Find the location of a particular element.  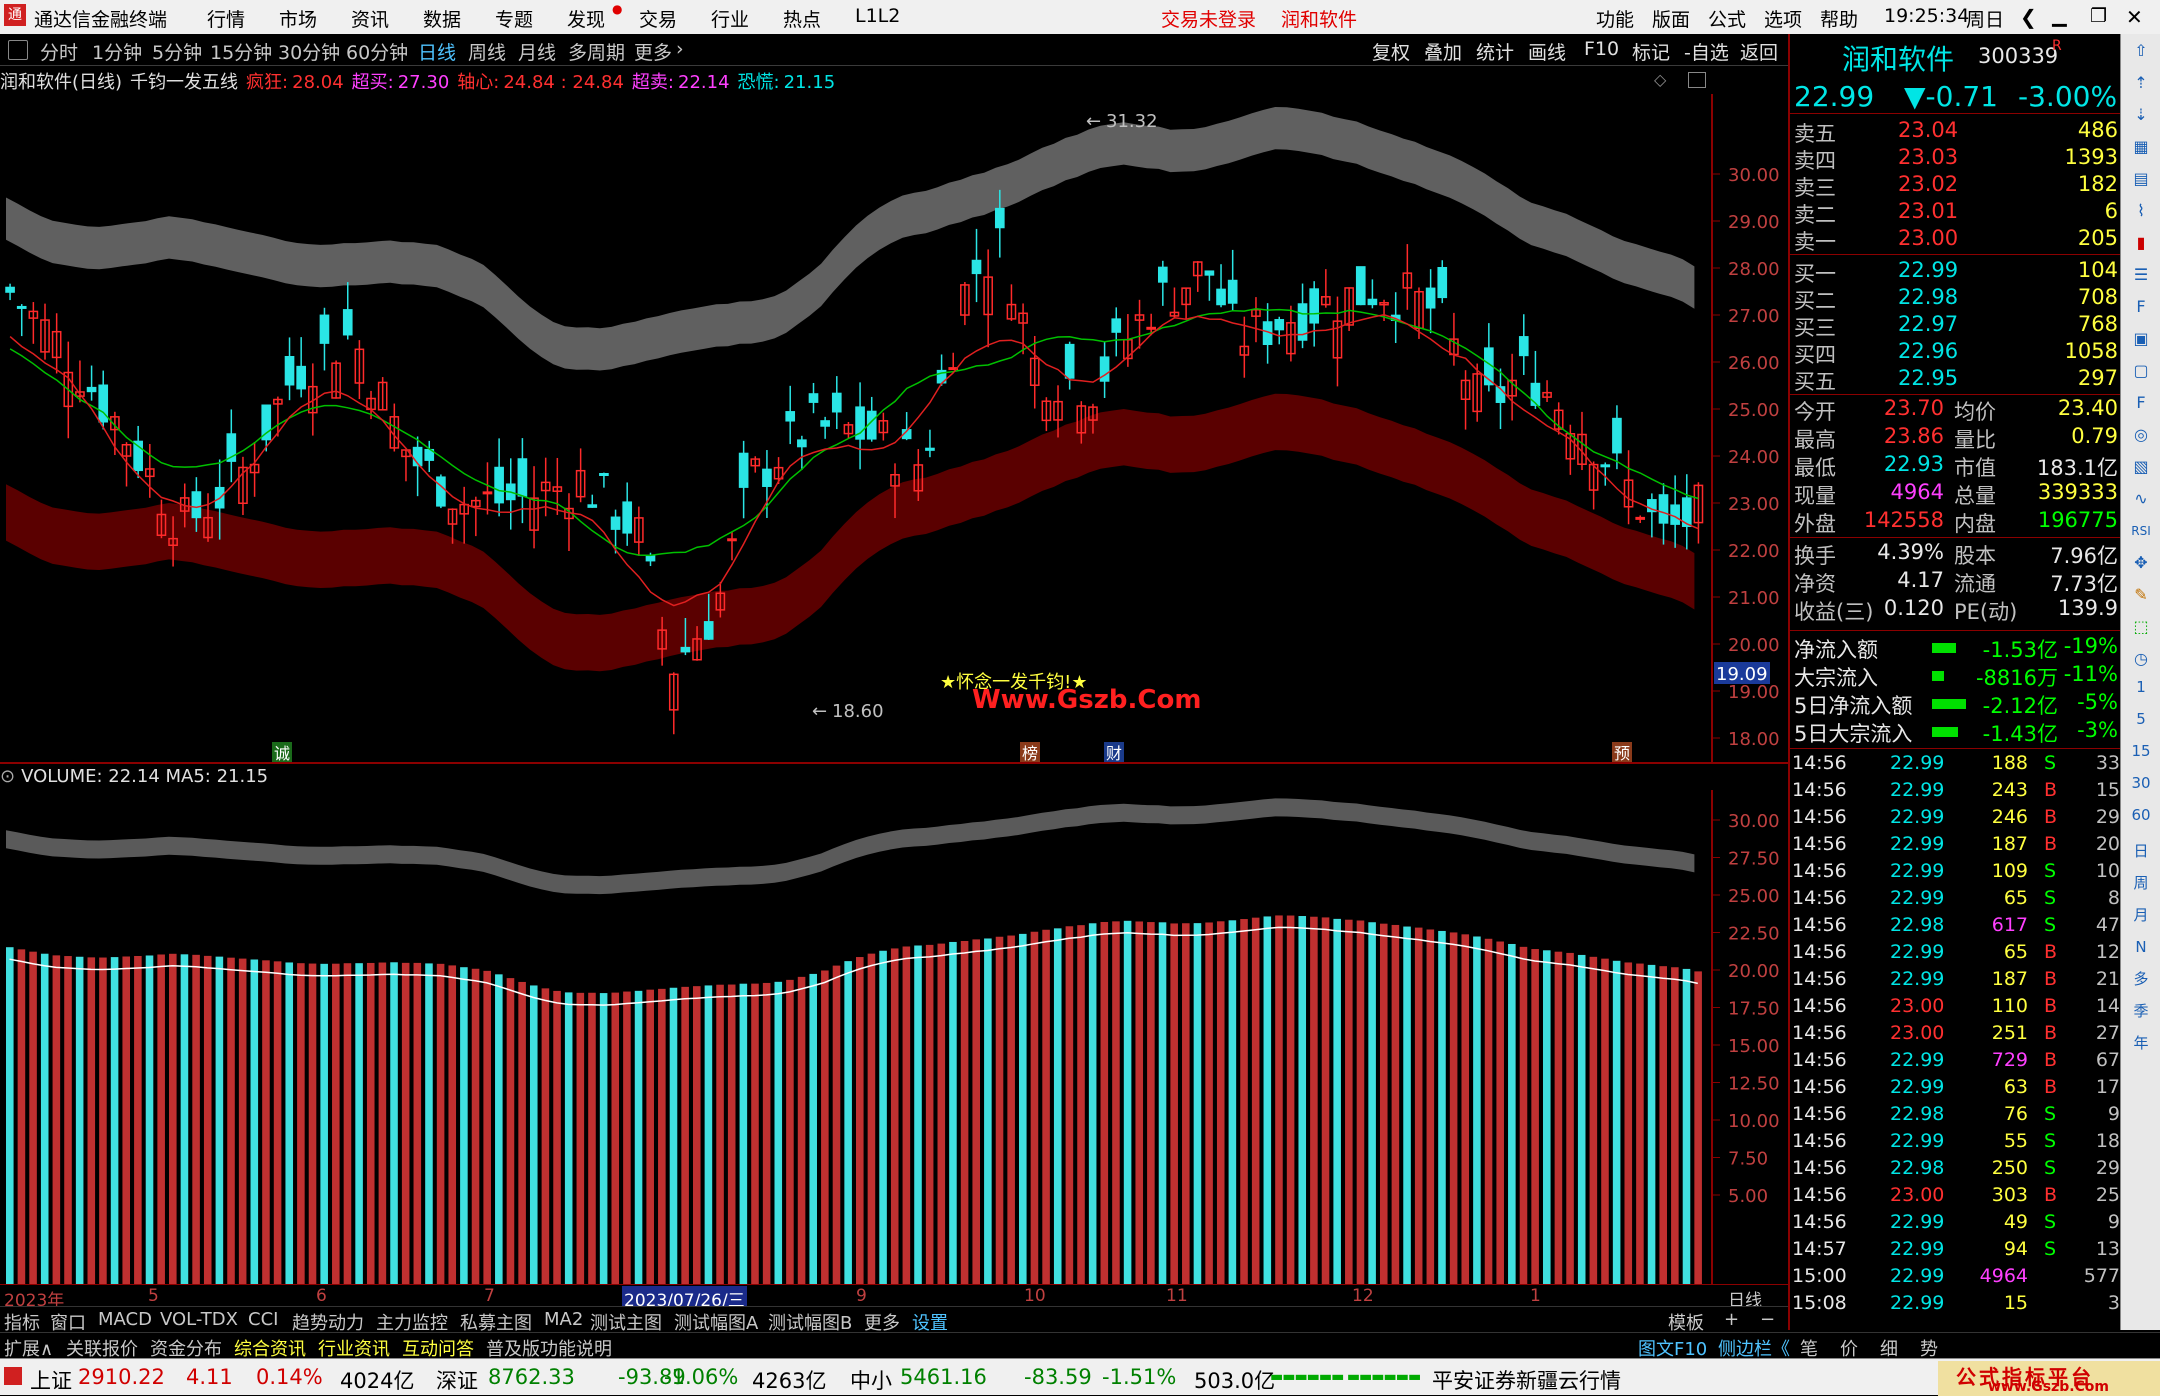

period-multi: 多周期 is located at coordinates (596, 51).